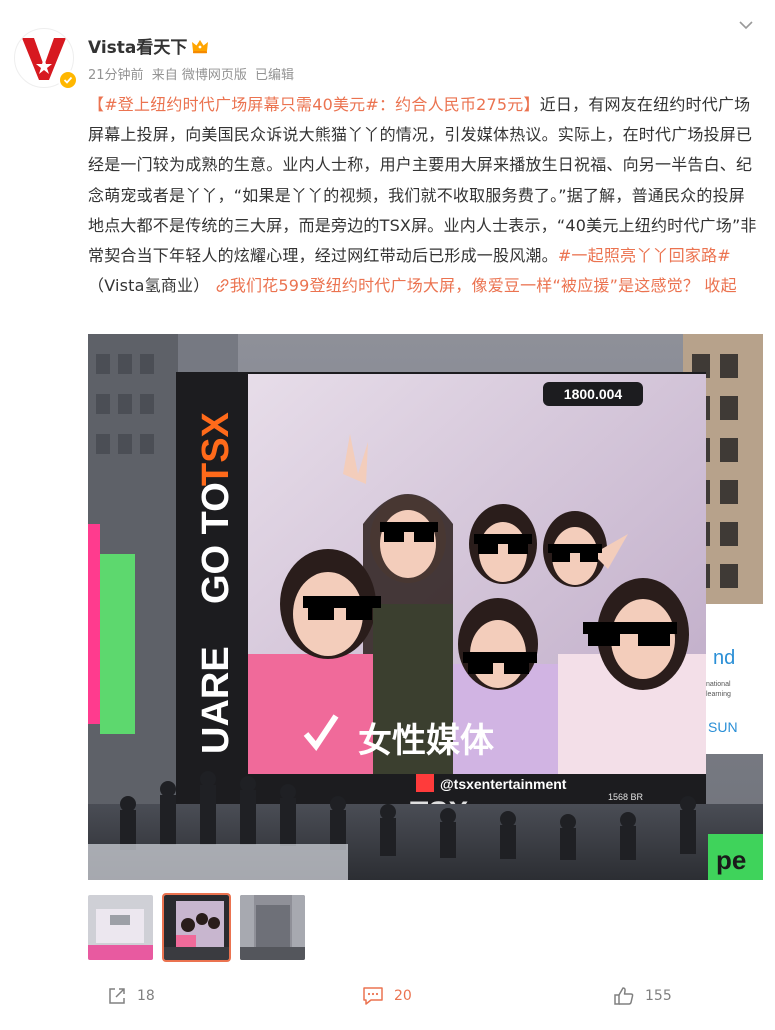 The image size is (775, 1030). Describe the element at coordinates (718, 694) in the screenshot. I see `svg-text: learning` at that location.